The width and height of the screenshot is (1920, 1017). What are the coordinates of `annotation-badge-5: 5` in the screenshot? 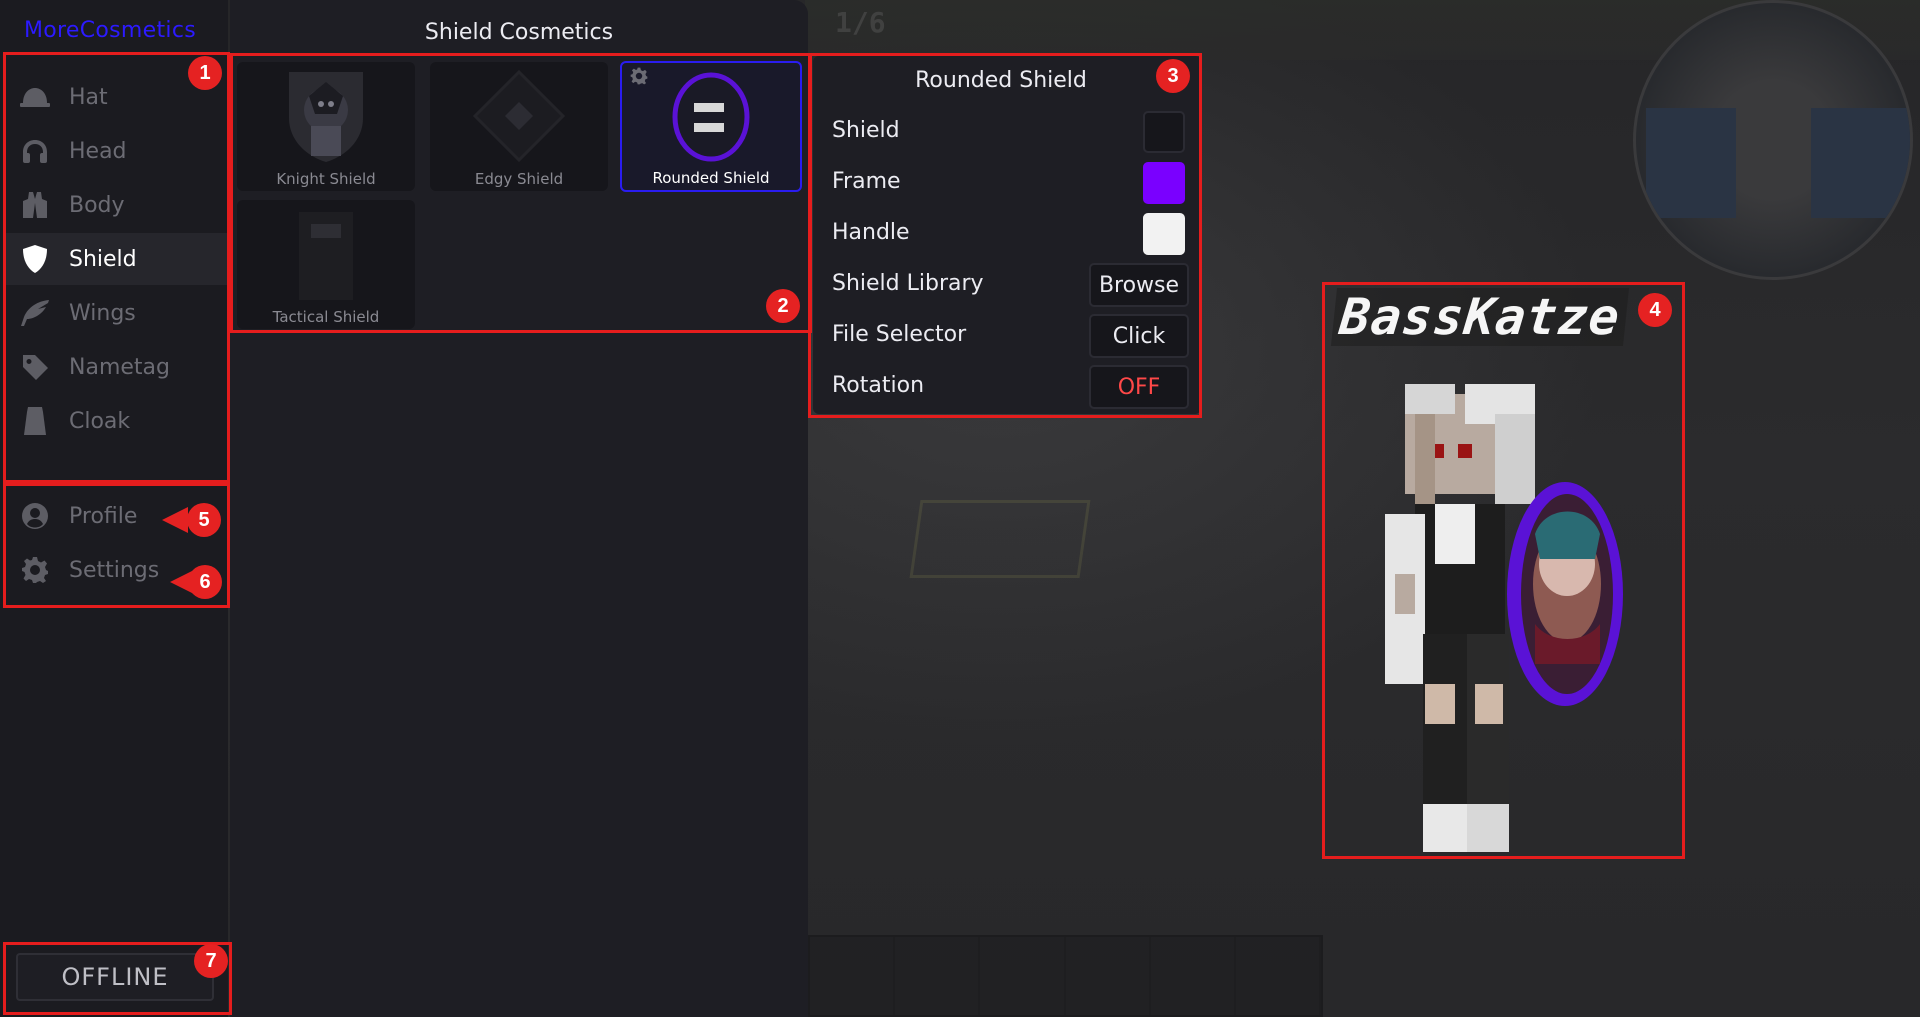 It's located at (204, 520).